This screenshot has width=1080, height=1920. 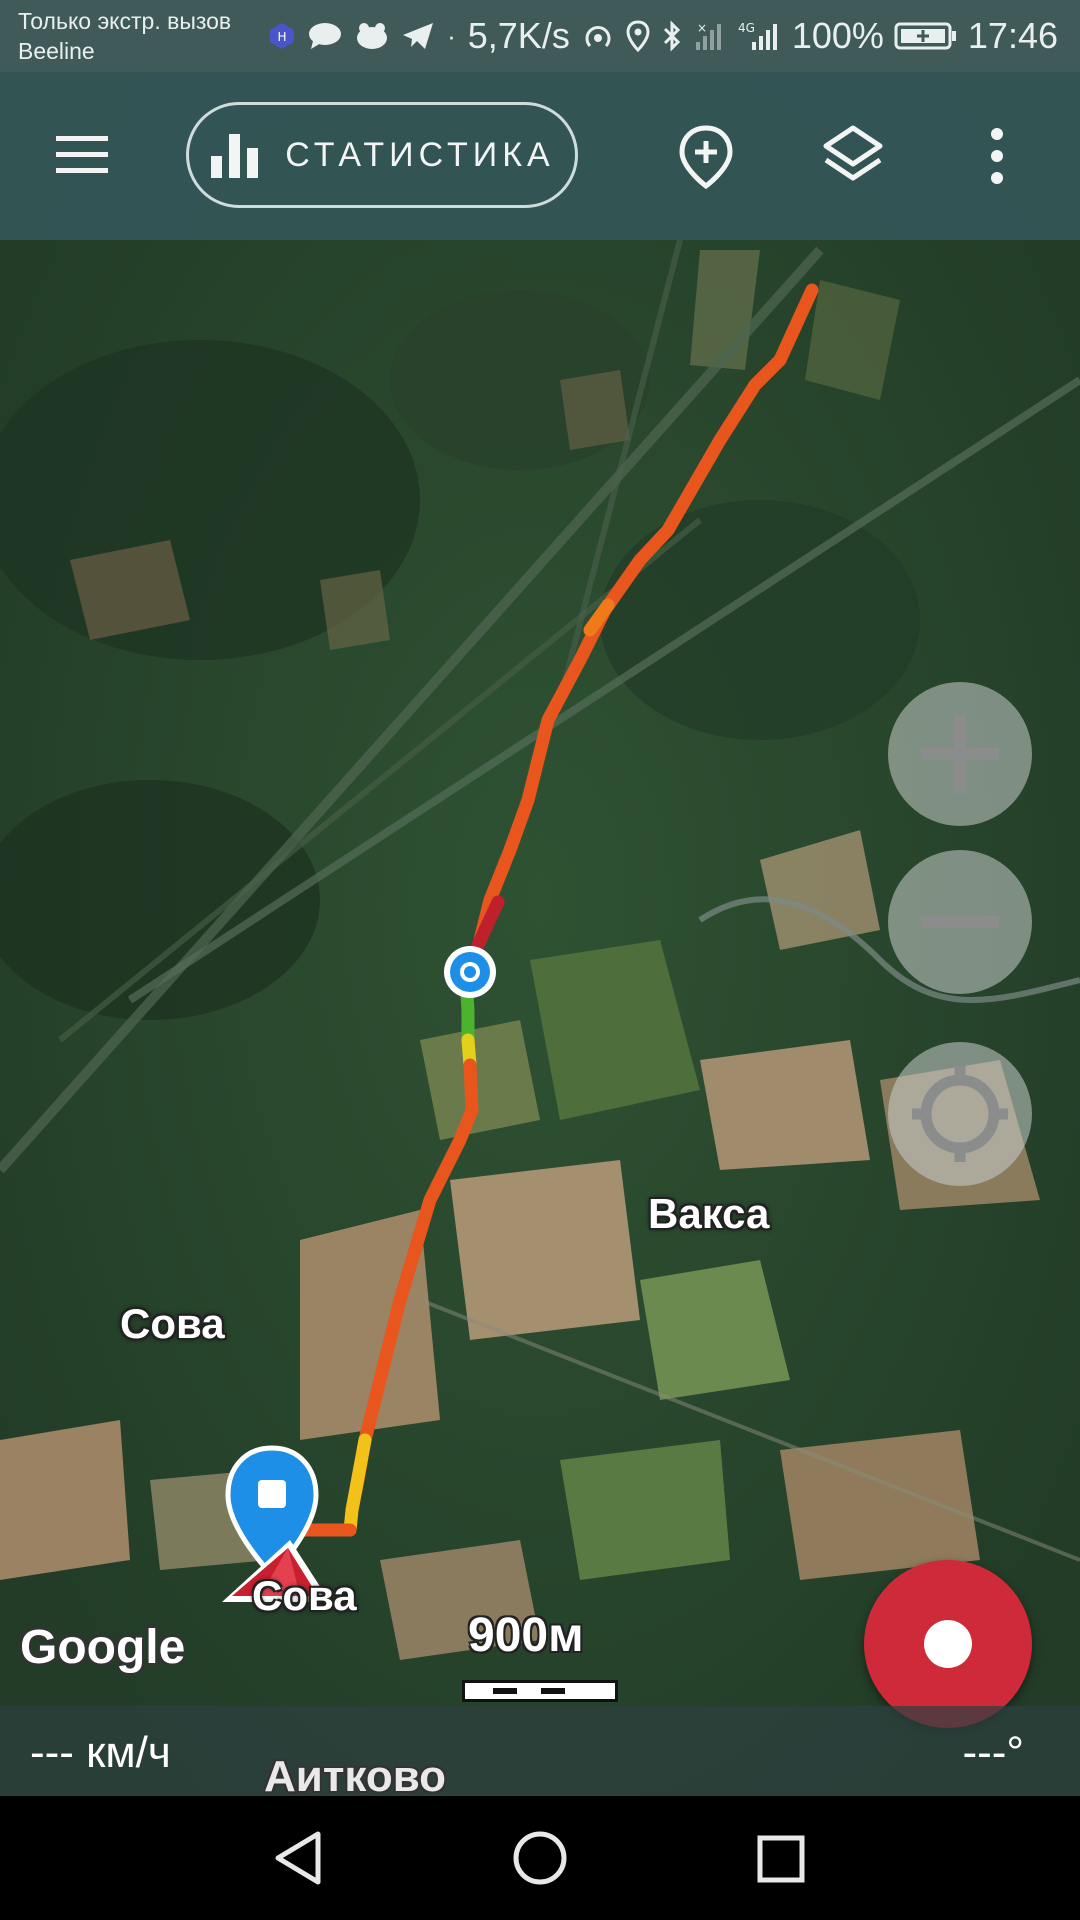 I want to click on my-location-button, so click(x=960, y=1114).